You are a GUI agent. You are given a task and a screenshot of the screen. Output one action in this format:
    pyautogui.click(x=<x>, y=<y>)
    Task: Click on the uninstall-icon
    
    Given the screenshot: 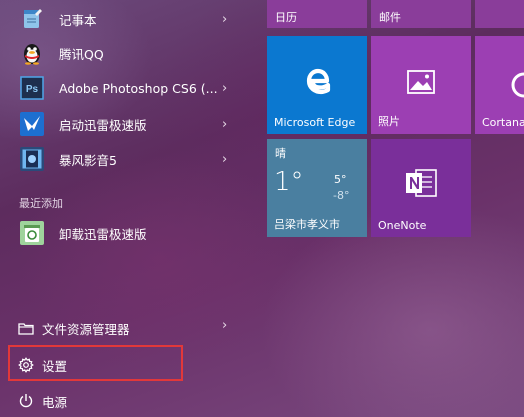 What is the action you would take?
    pyautogui.click(x=32, y=233)
    